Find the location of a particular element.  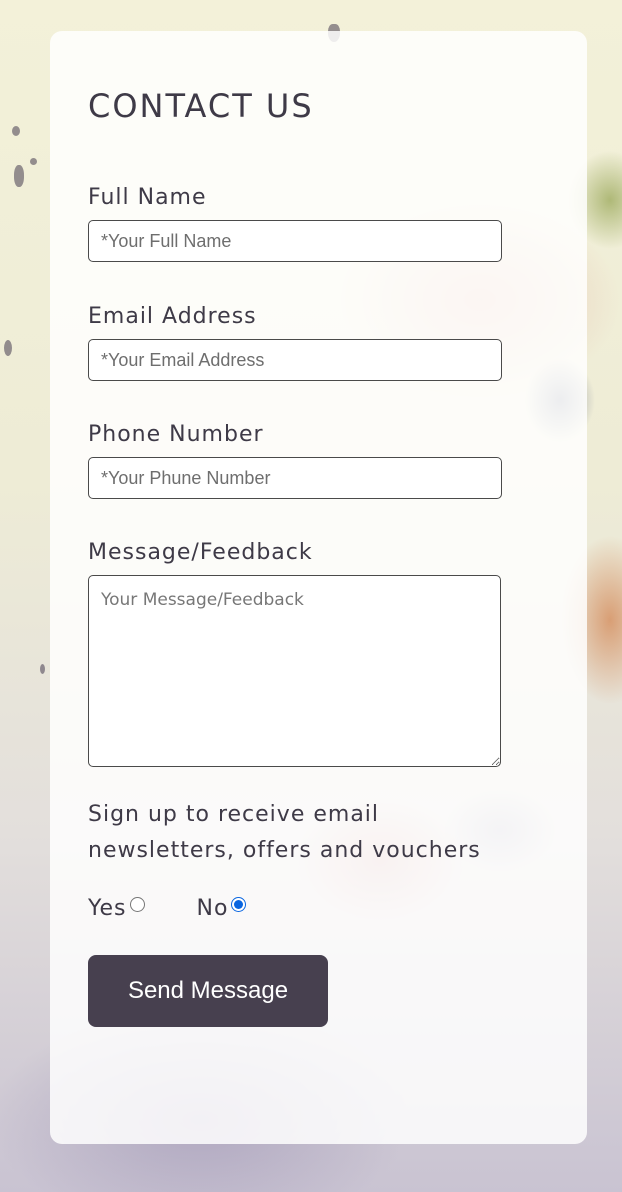

send-message-button: Send Message is located at coordinates (208, 991).